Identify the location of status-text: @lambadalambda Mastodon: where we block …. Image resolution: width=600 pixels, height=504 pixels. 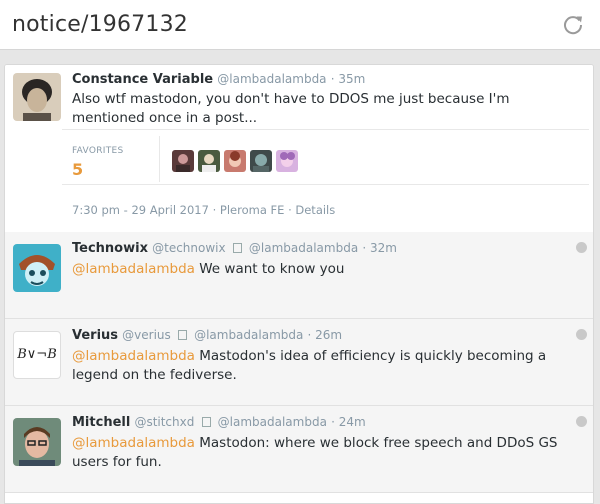
(315, 452).